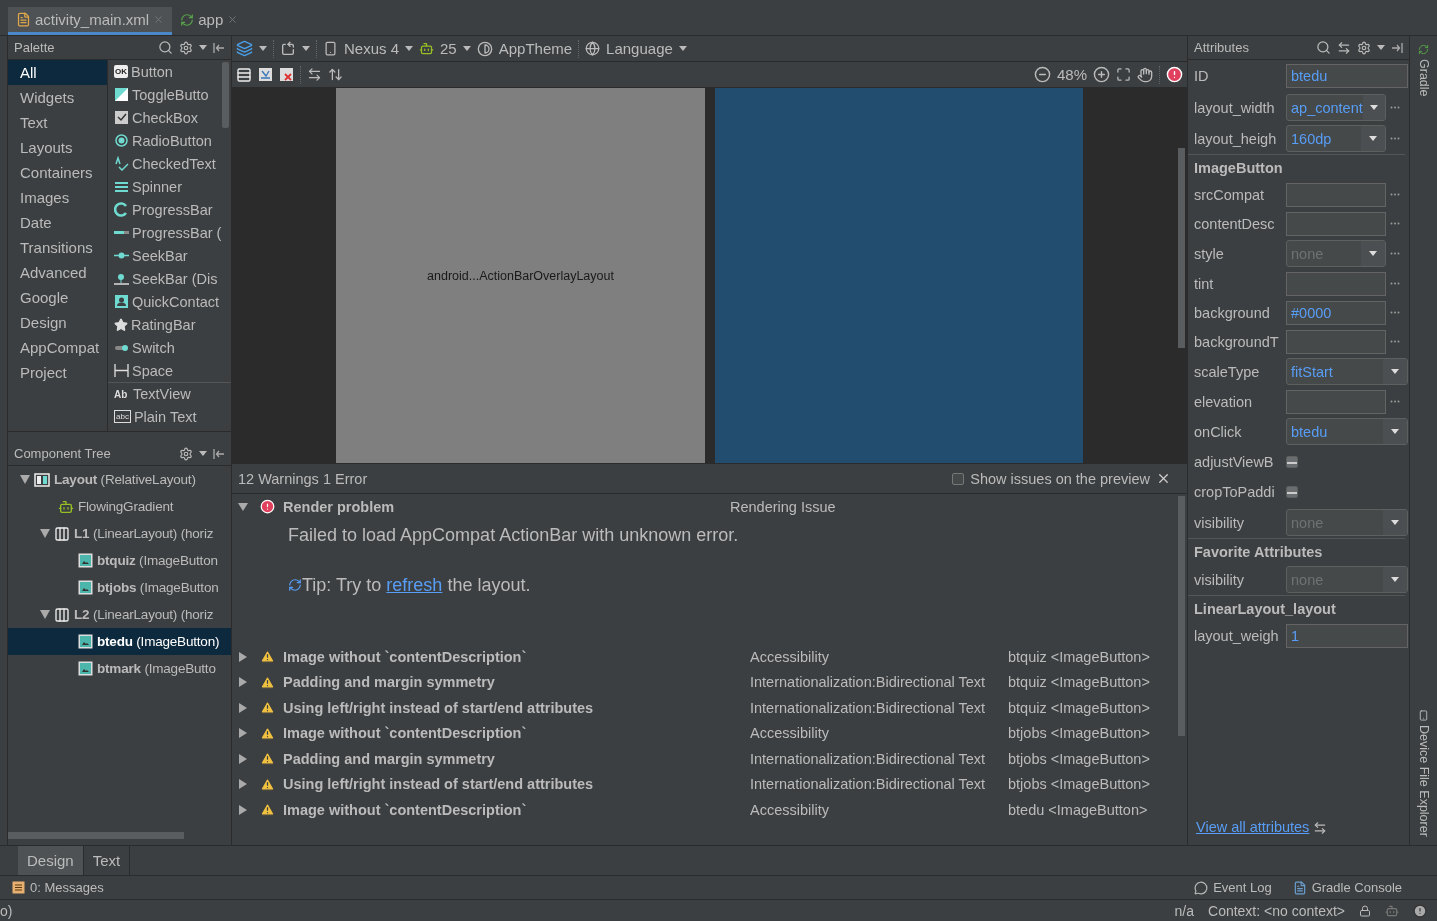 This screenshot has width=1437, height=921. Describe the element at coordinates (1347, 431) in the screenshot. I see `attribute-dropdown: btedu` at that location.